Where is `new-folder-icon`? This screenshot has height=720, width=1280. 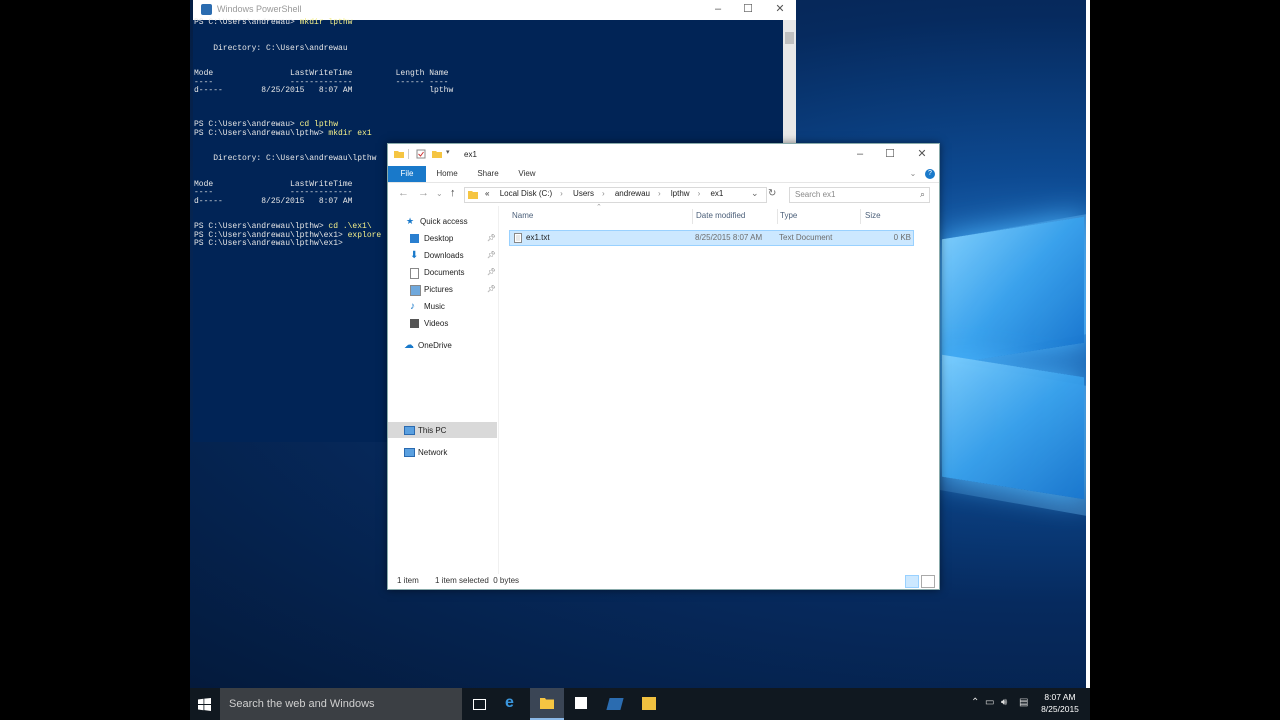
new-folder-icon is located at coordinates (437, 154).